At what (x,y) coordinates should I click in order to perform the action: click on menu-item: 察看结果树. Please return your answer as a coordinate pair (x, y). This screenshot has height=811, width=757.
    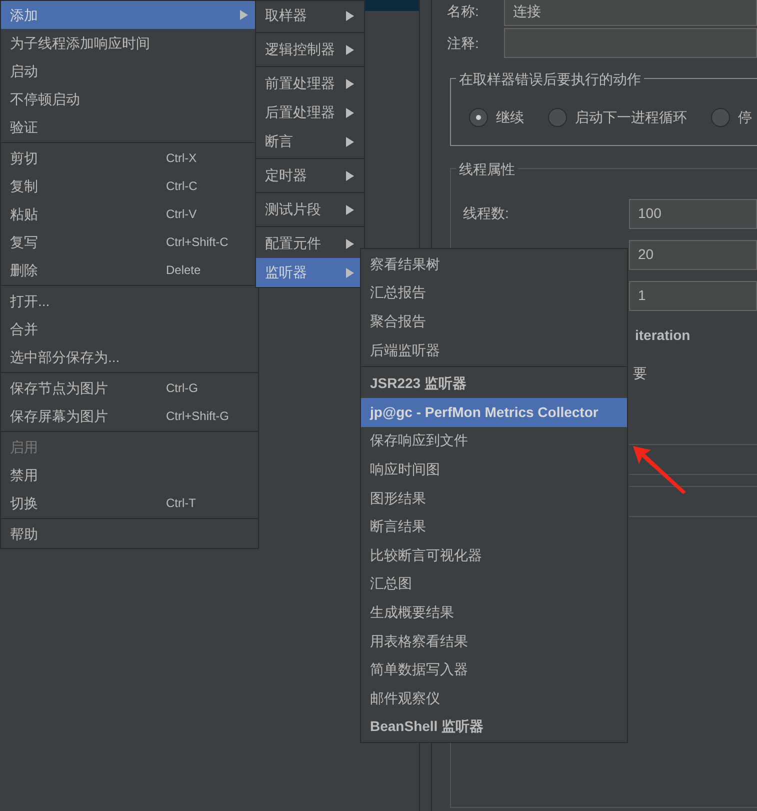
    Looking at the image, I should click on (494, 264).